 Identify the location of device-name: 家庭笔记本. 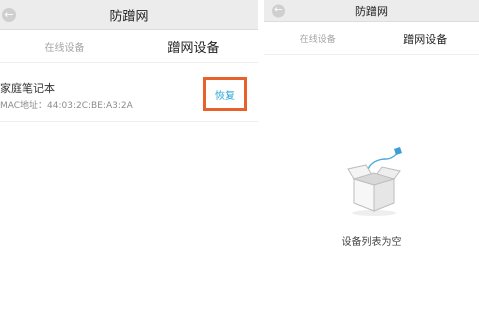
(27, 88).